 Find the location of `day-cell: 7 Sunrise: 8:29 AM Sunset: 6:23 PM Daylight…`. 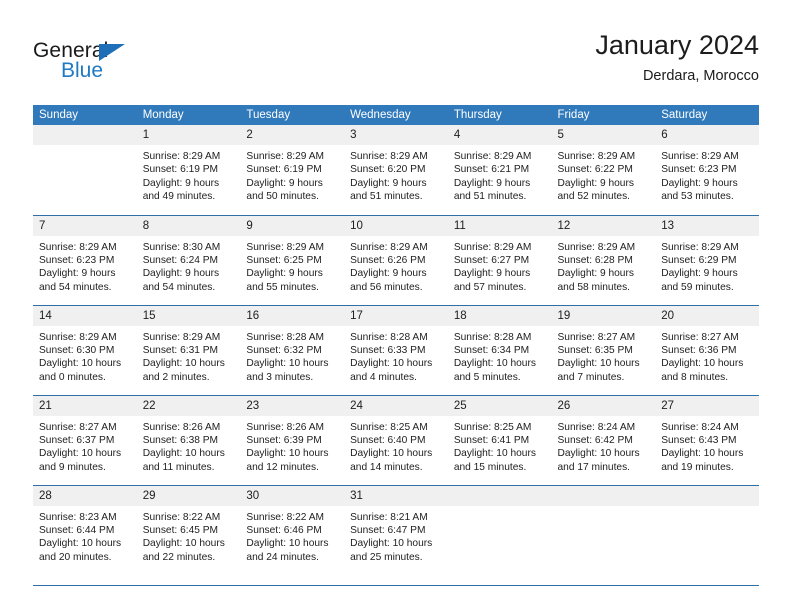

day-cell: 7 Sunrise: 8:29 AM Sunset: 6:23 PM Daylight… is located at coordinates (85, 260).